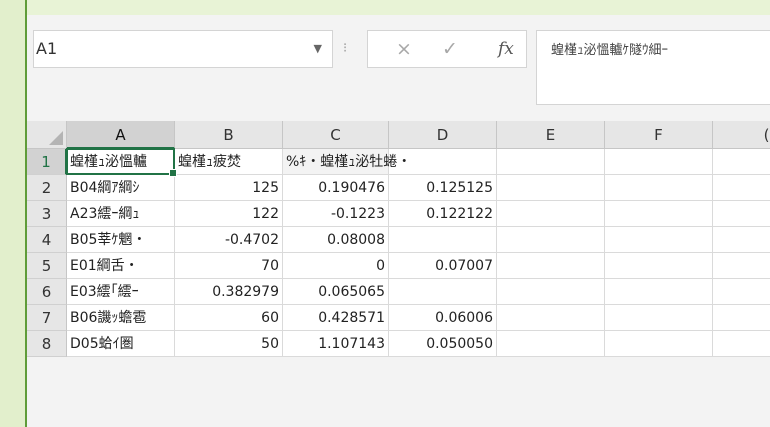 The image size is (770, 427). Describe the element at coordinates (47, 240) in the screenshot. I see `row-header: 4` at that location.